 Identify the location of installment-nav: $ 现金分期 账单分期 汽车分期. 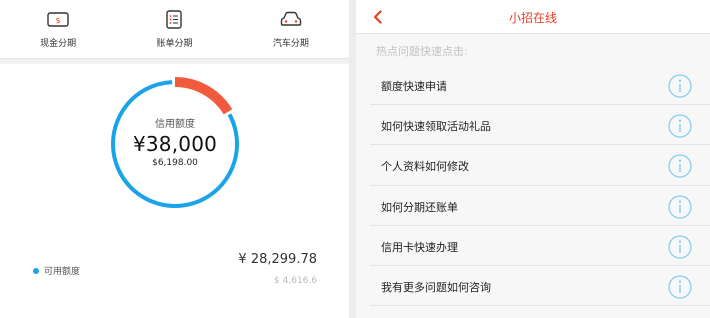
(174, 29).